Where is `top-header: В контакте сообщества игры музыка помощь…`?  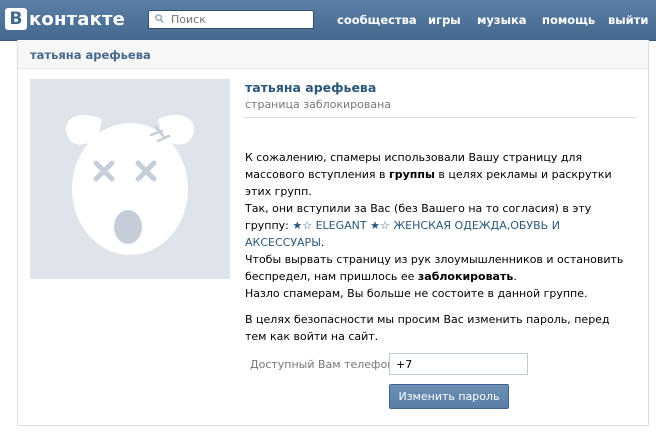
top-header: В контакте сообщества игры музыка помощь… is located at coordinates (328, 20).